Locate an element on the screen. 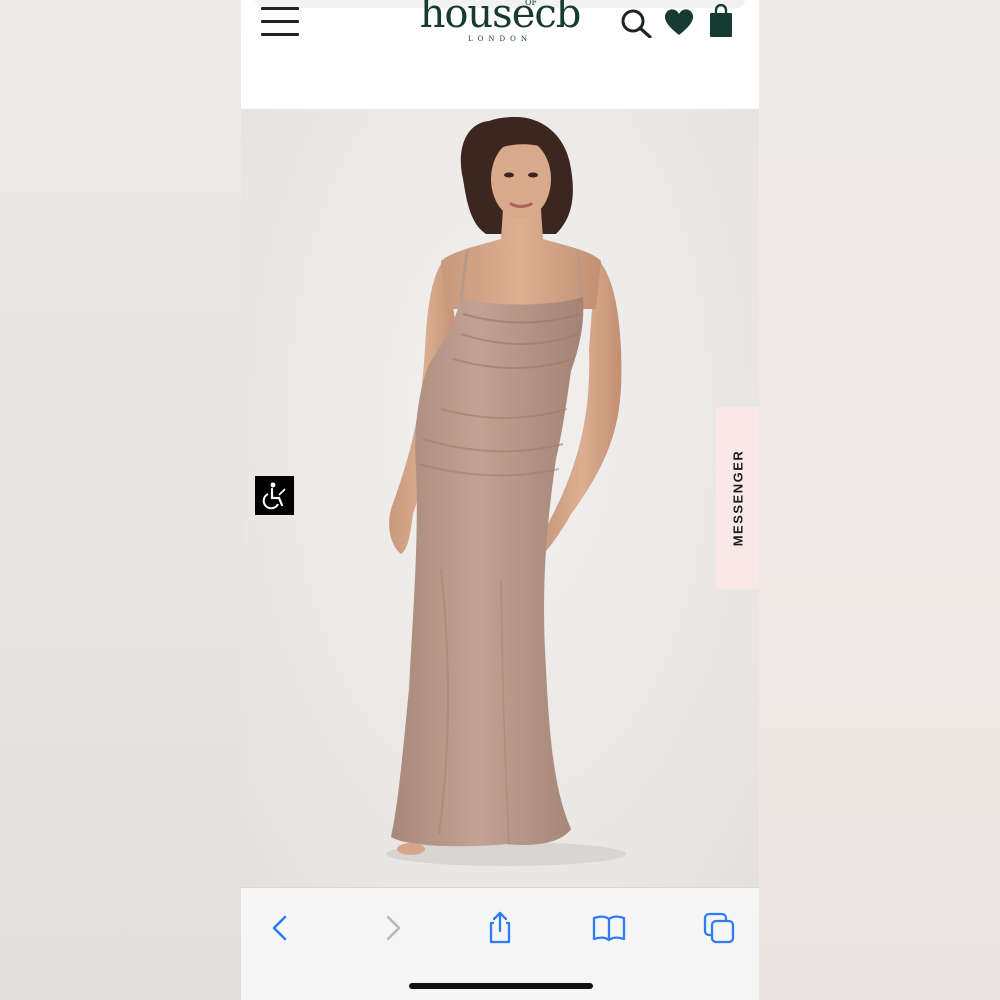 This screenshot has height=1000, width=1000. heart-icon is located at coordinates (679, 21).